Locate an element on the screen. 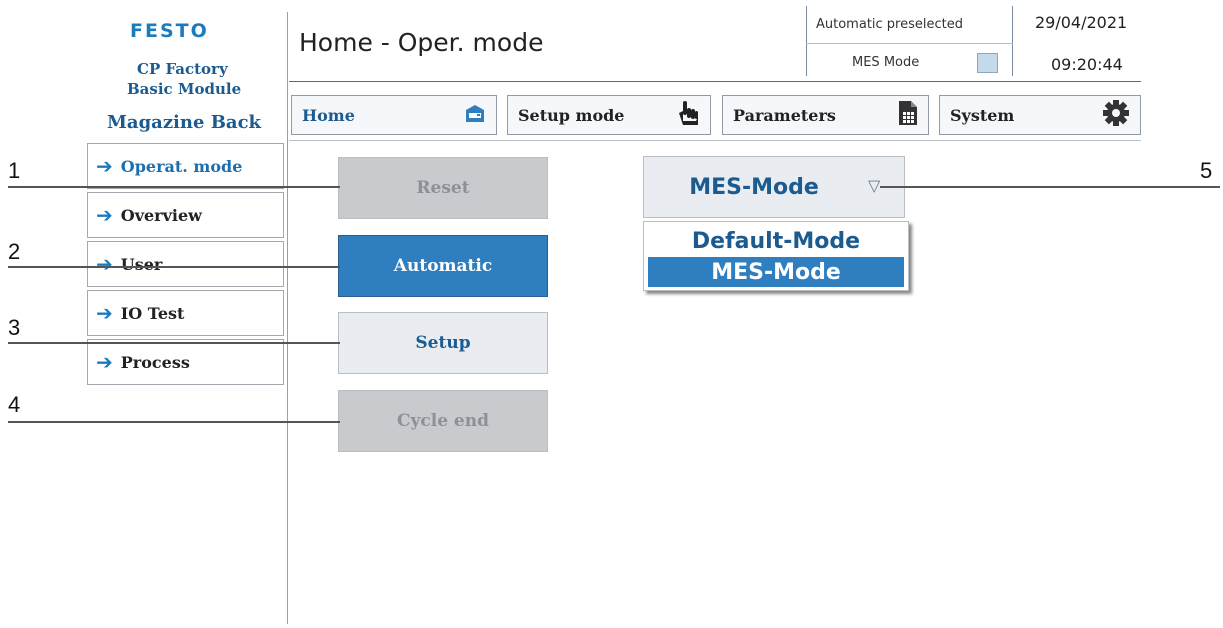 This screenshot has height=628, width=1223. nav-parameters-button: Parameters is located at coordinates (825, 115).